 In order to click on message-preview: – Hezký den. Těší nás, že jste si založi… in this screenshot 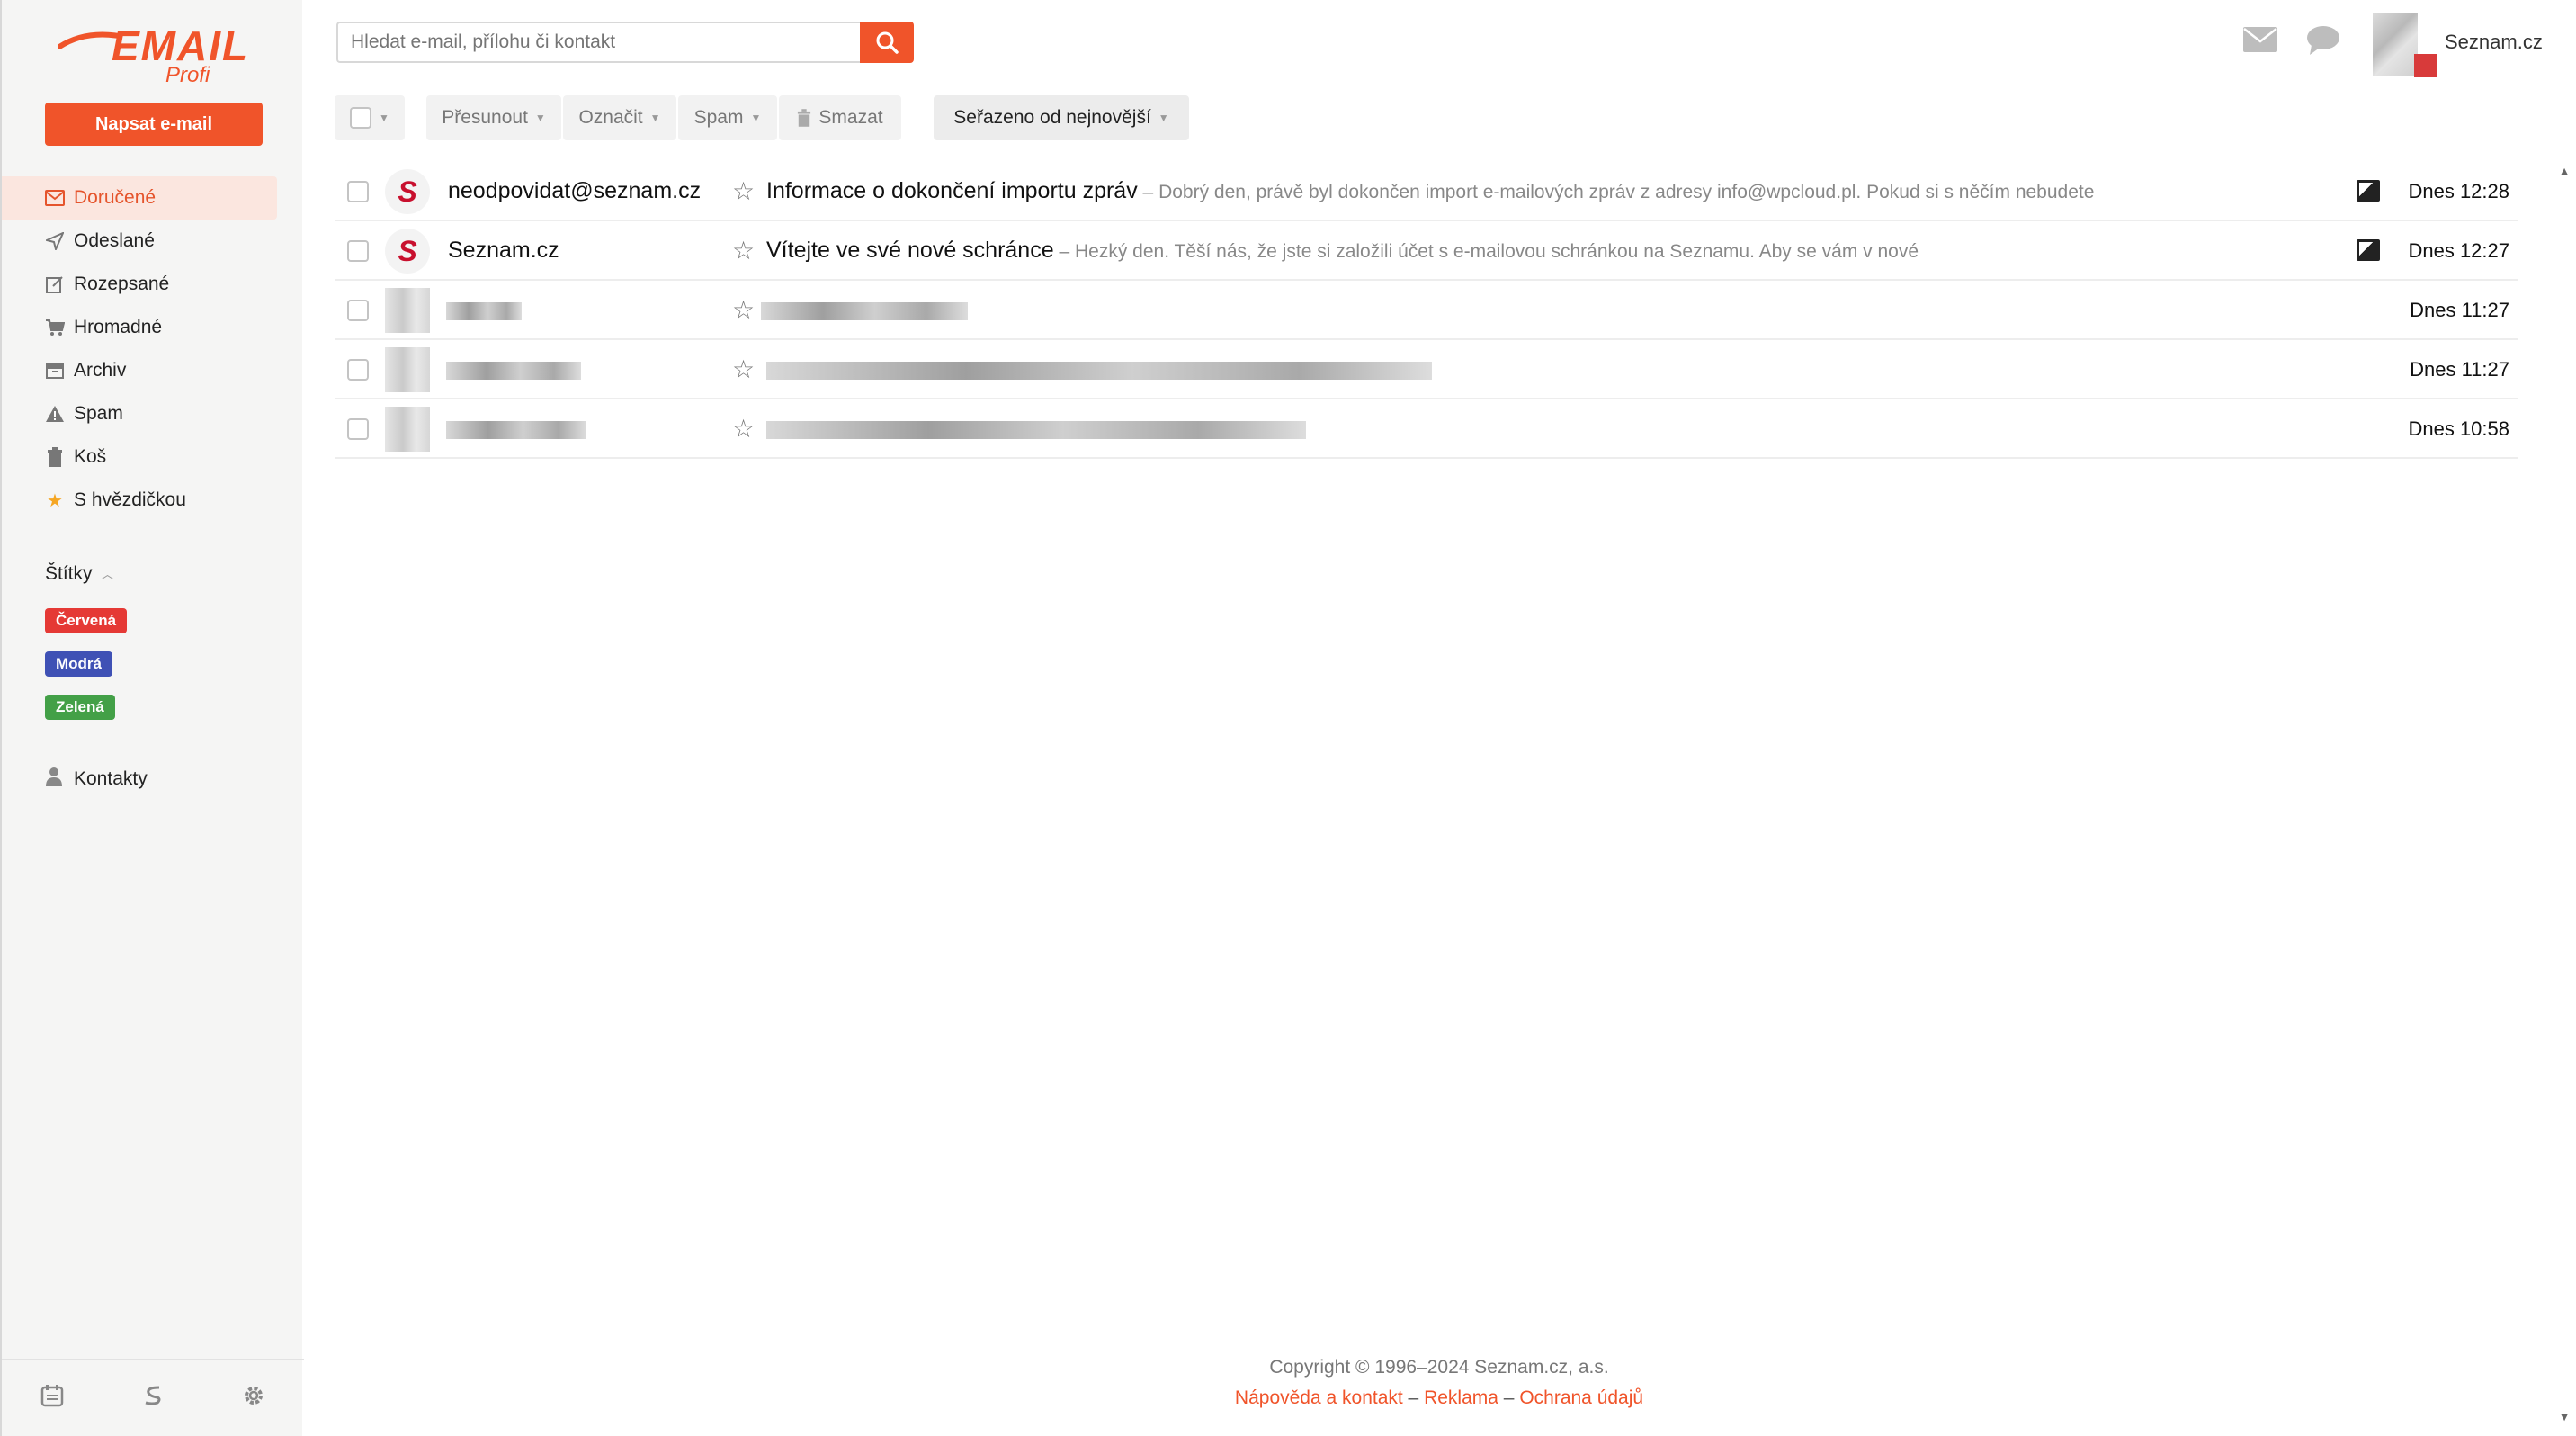, I will do `click(1486, 252)`.